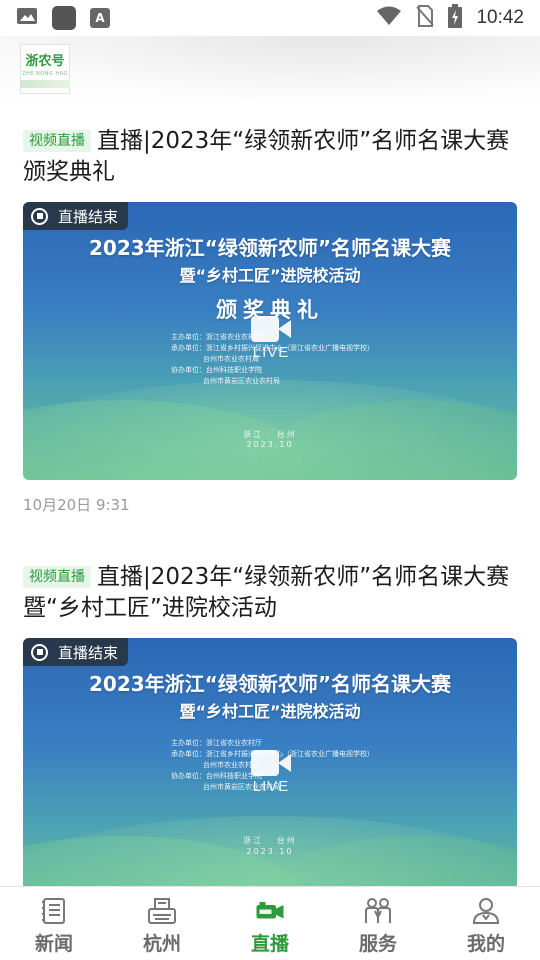  Describe the element at coordinates (45, 61) in the screenshot. I see `logo-text: 浙农号` at that location.